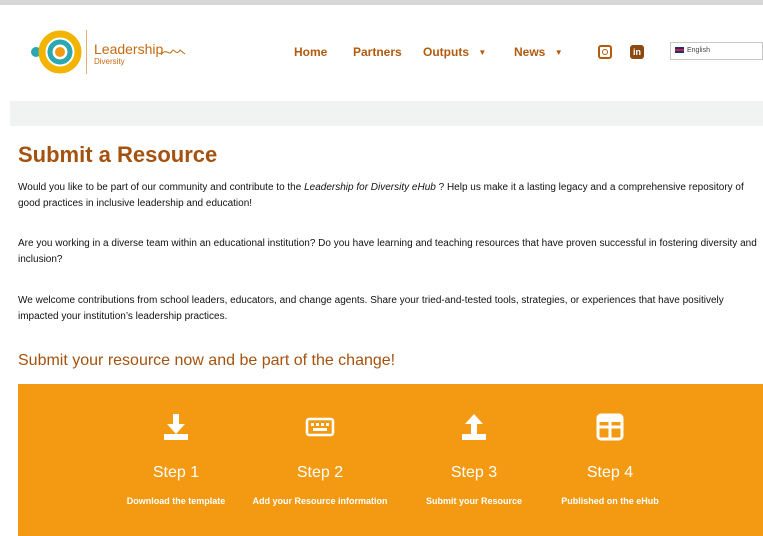 This screenshot has width=763, height=536. Describe the element at coordinates (716, 51) in the screenshot. I see `language-selector: English` at that location.